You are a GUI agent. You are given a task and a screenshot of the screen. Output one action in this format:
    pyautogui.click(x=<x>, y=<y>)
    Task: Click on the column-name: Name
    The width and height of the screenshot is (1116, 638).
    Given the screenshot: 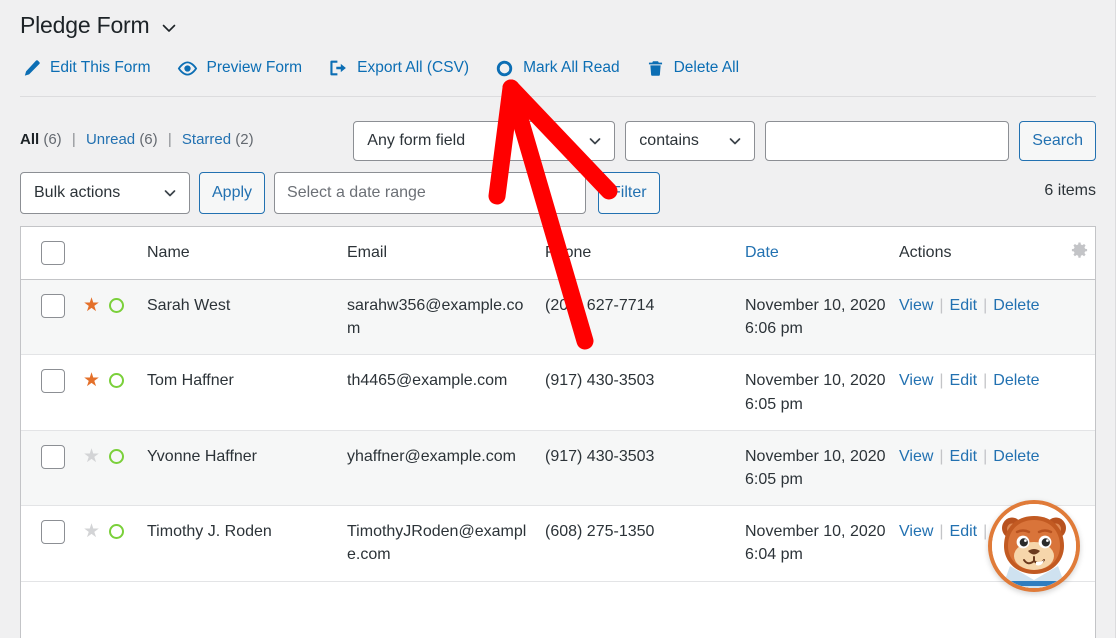 What is the action you would take?
    pyautogui.click(x=247, y=253)
    